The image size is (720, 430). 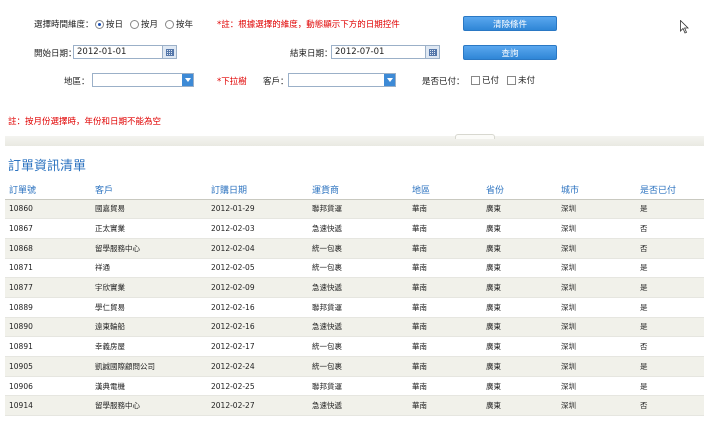 I want to click on paid-no-checkbox, so click(x=512, y=80).